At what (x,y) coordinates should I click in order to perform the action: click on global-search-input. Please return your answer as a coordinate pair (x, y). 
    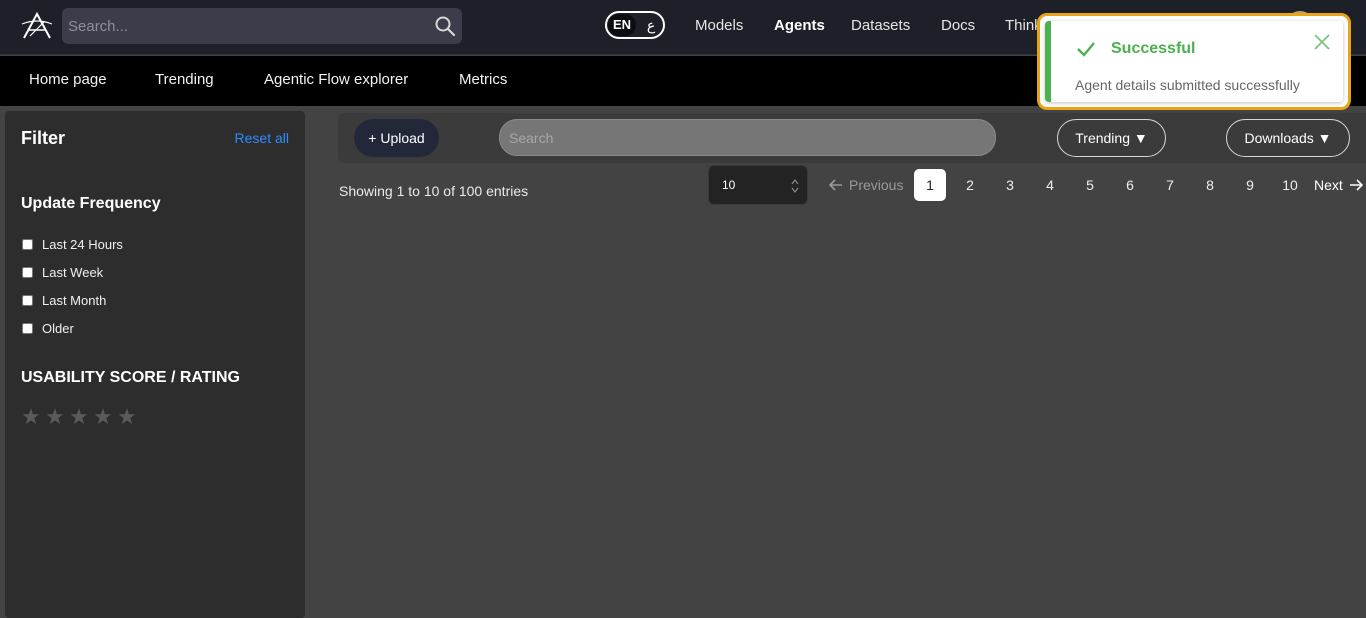
    Looking at the image, I should click on (242, 26).